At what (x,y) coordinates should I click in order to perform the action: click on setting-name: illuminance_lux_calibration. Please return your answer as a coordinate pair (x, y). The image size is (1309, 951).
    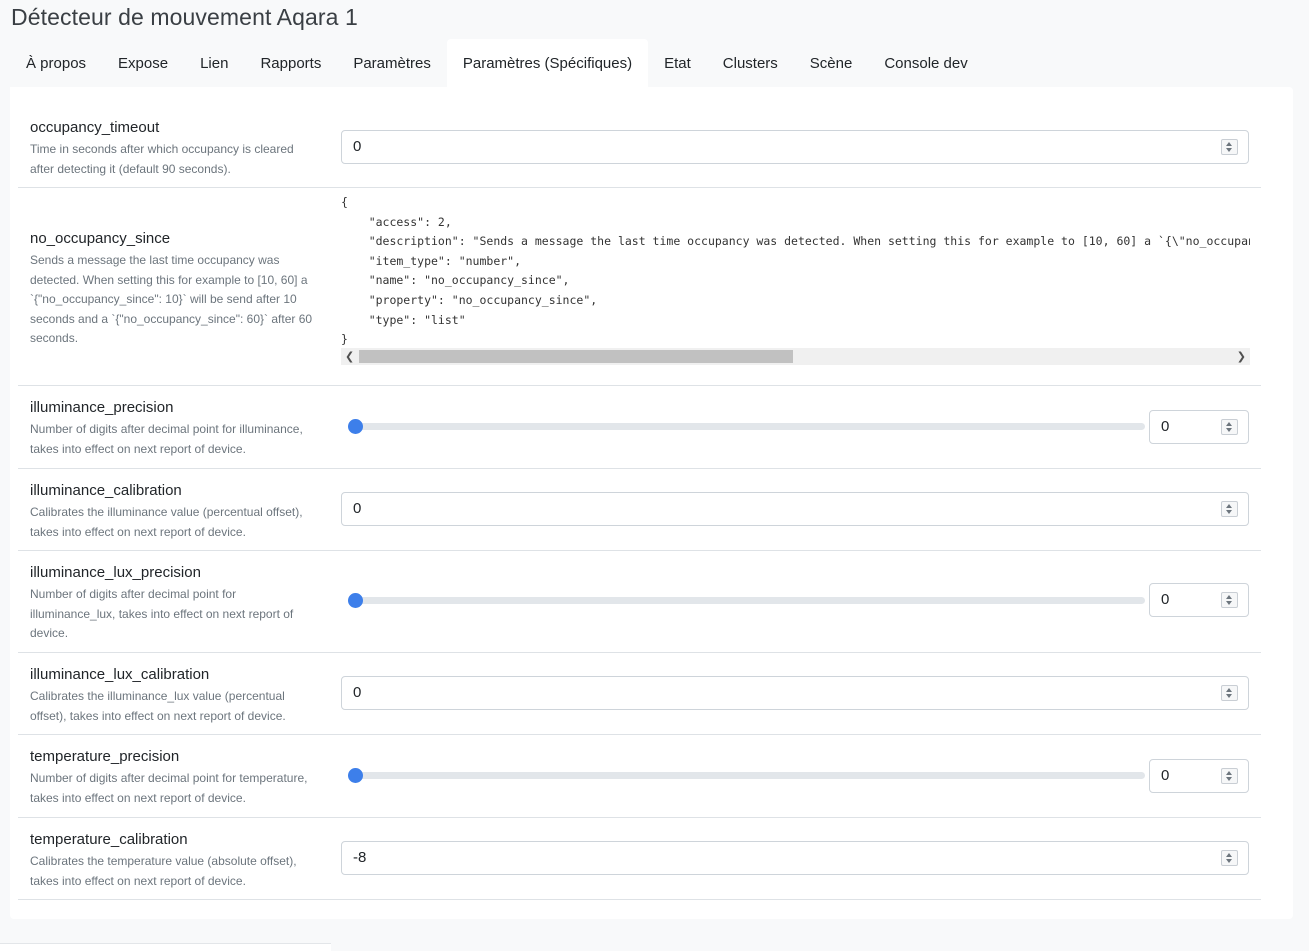
    Looking at the image, I should click on (120, 674).